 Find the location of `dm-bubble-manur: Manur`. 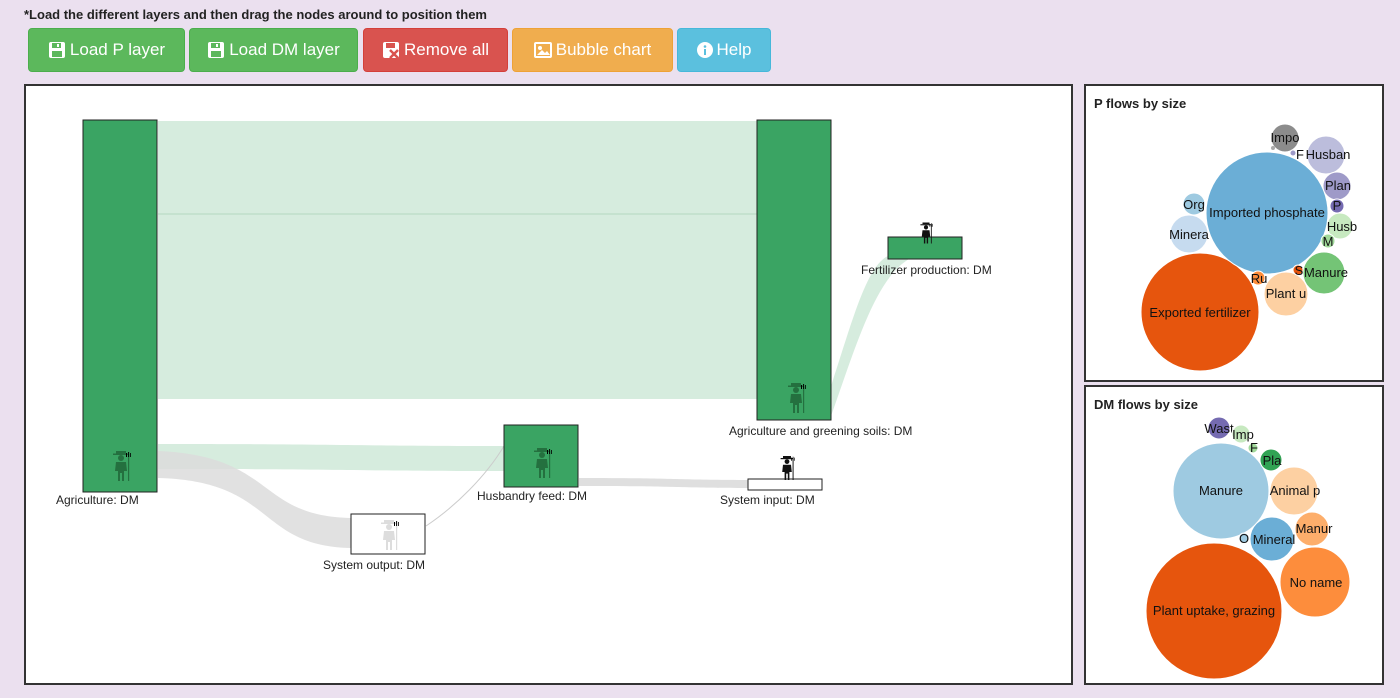

dm-bubble-manur: Manur is located at coordinates (1314, 529).